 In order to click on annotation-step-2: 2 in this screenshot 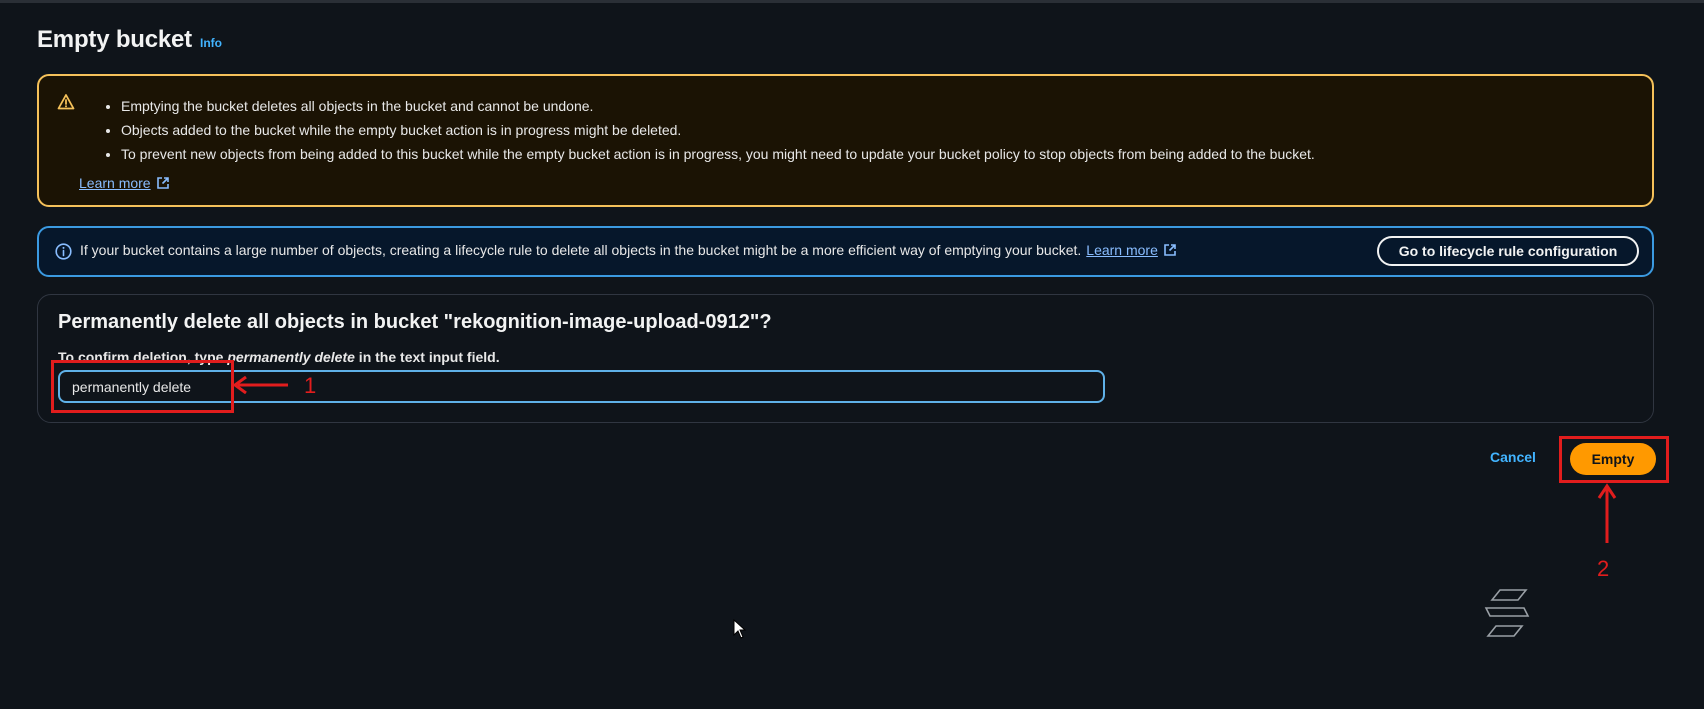, I will do `click(1603, 568)`.